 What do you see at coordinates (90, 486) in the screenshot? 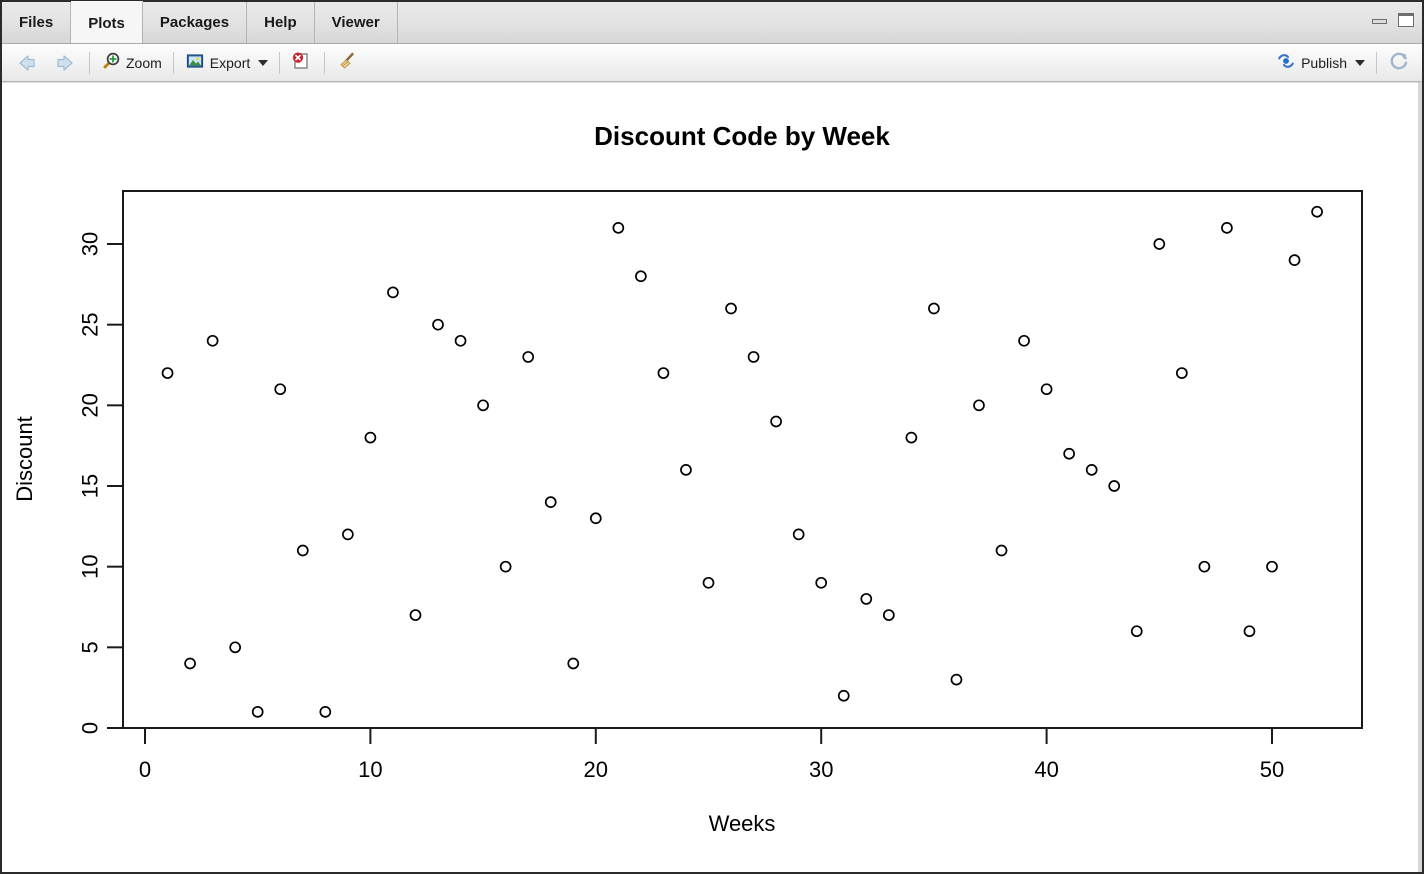
I see `y-tick-label: 15` at bounding box center [90, 486].